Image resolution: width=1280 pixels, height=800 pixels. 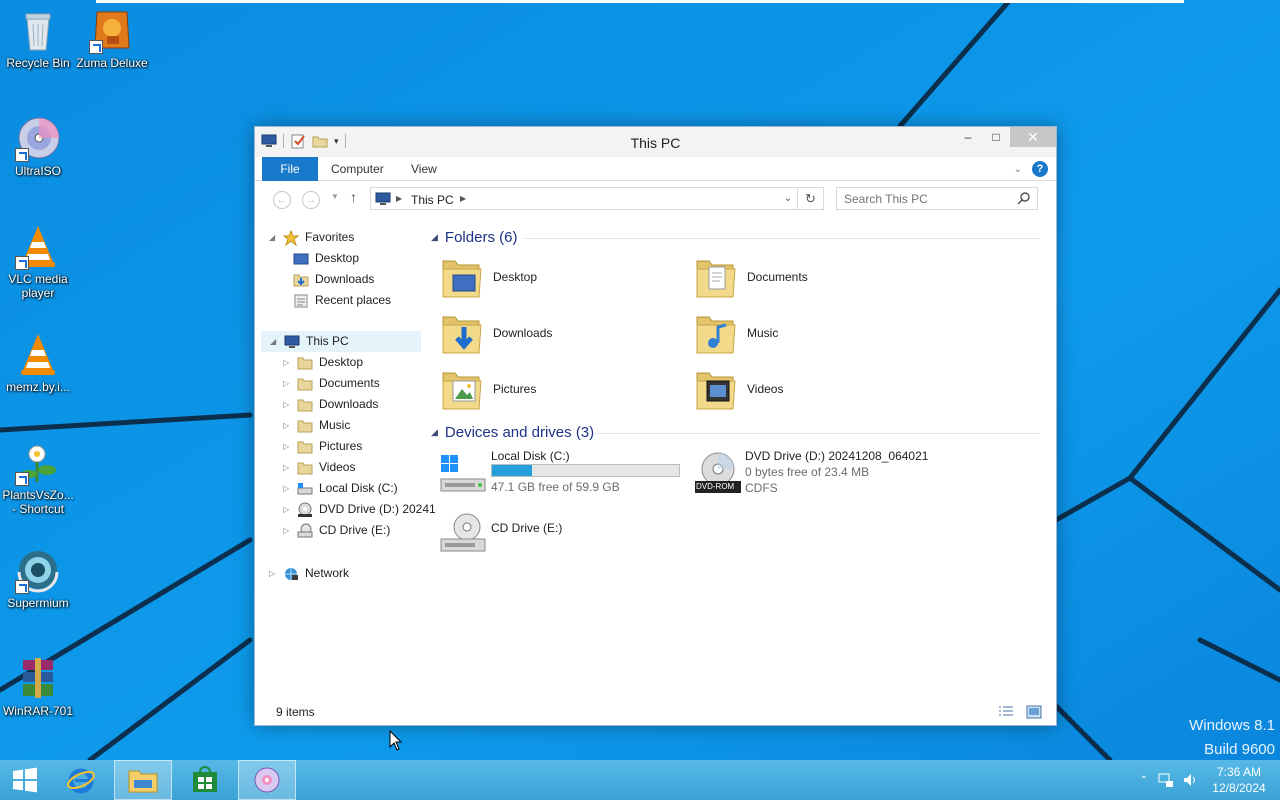 I want to click on nav-this-pc-pictures: ▷ Pictures, so click(x=322, y=446).